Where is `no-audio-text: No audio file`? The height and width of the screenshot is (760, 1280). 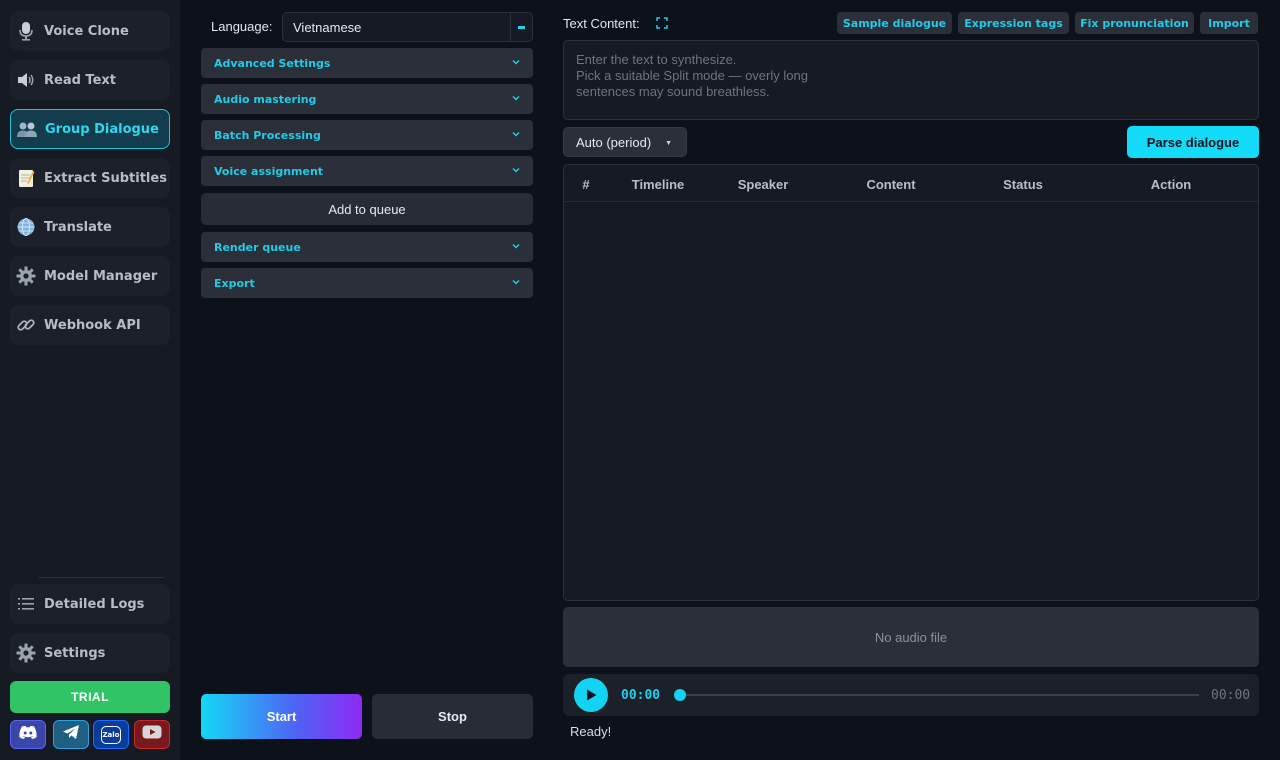
no-audio-text: No audio file is located at coordinates (911, 637).